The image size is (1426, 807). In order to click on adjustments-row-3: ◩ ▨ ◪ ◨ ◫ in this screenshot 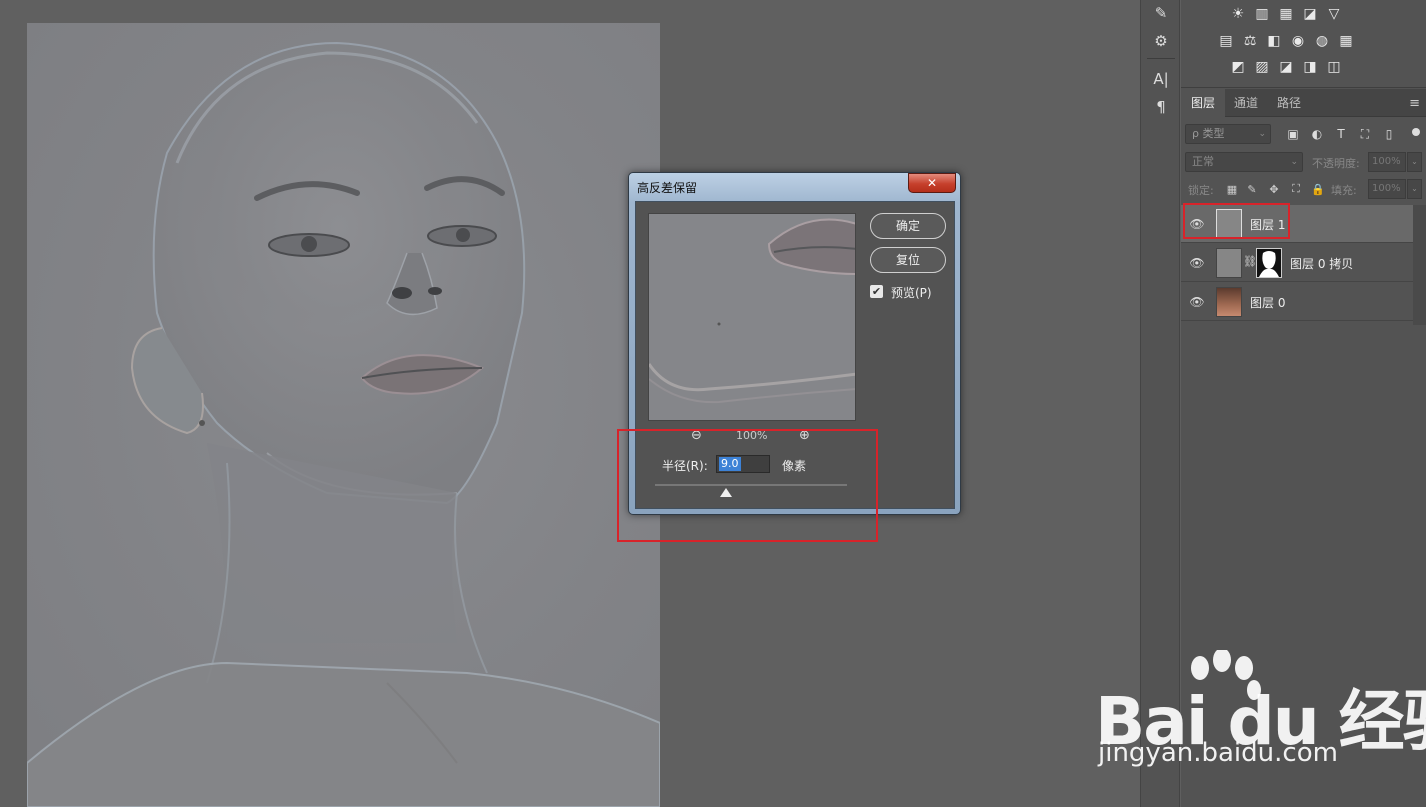, I will do `click(1286, 67)`.